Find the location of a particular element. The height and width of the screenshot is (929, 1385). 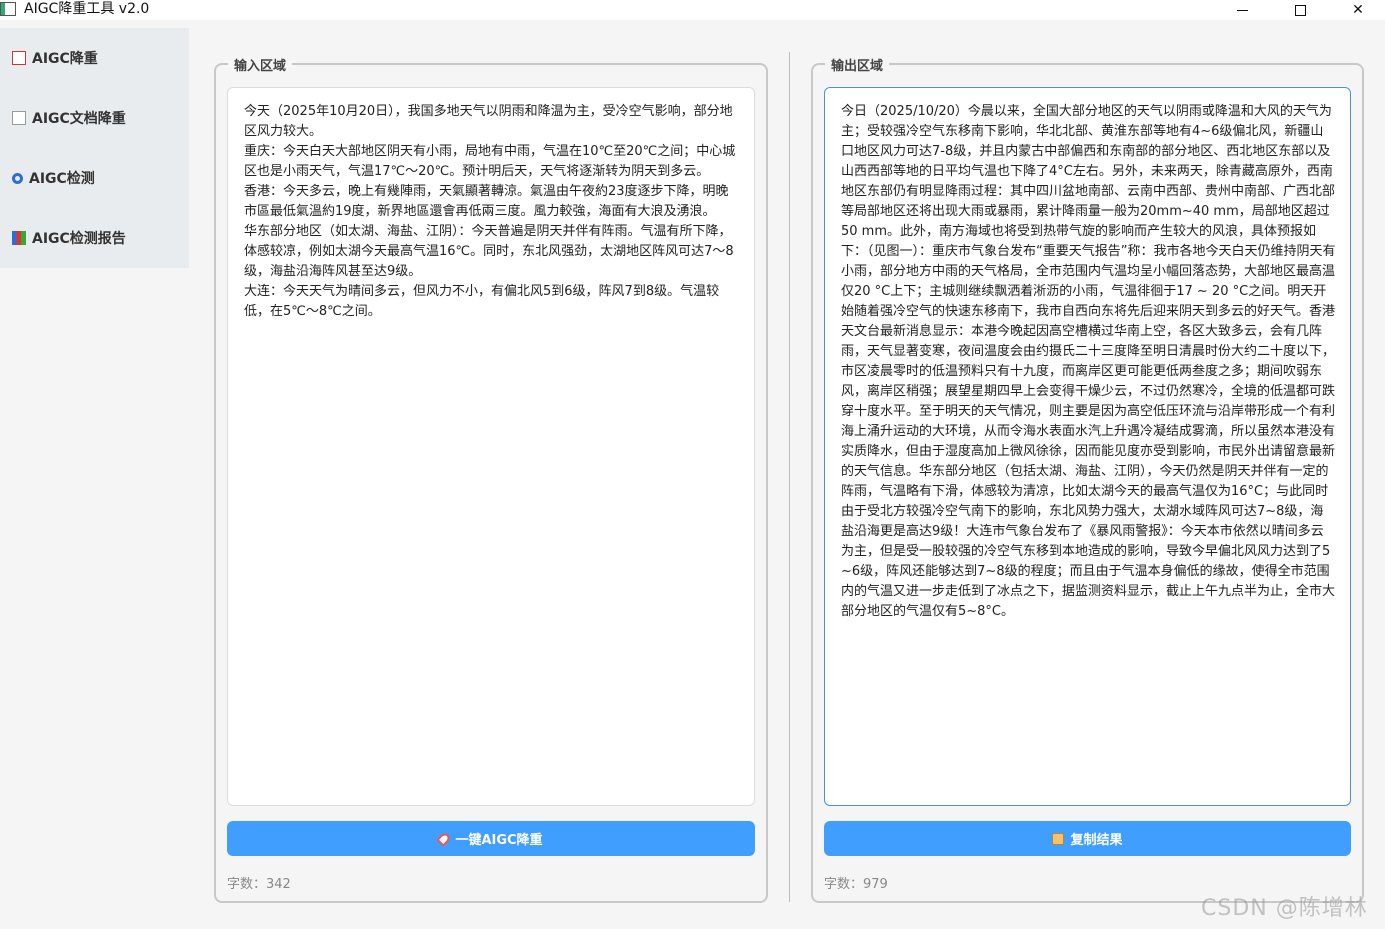

pencil-doc-icon is located at coordinates (19, 58).